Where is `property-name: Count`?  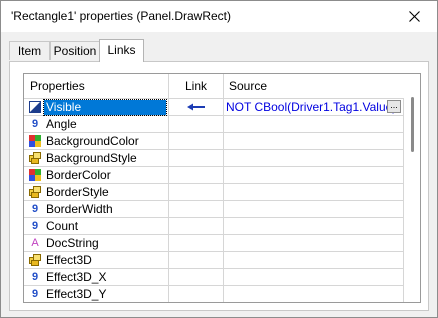
property-name: Count is located at coordinates (62, 226).